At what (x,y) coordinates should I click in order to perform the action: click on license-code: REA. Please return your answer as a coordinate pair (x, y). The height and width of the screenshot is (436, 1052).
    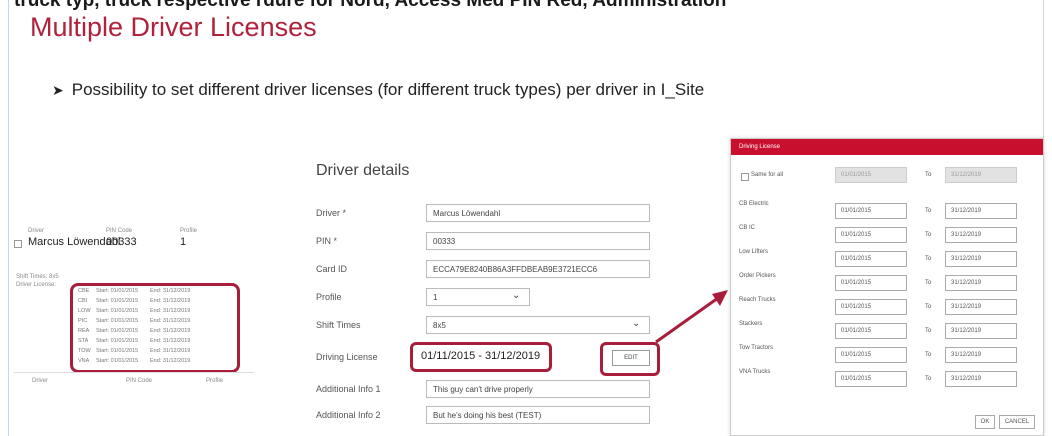
    Looking at the image, I should click on (84, 331).